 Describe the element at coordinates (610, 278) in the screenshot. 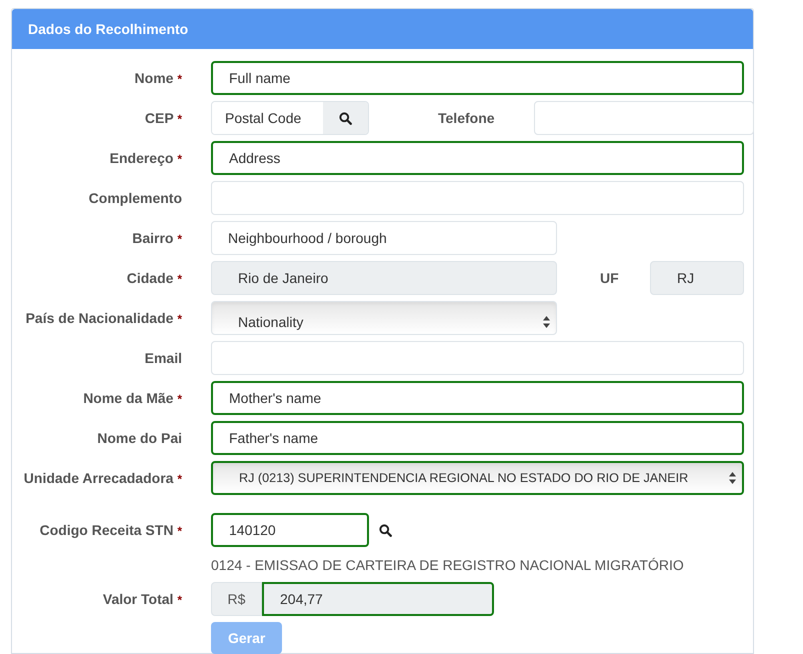

I see `field-label: UF` at that location.